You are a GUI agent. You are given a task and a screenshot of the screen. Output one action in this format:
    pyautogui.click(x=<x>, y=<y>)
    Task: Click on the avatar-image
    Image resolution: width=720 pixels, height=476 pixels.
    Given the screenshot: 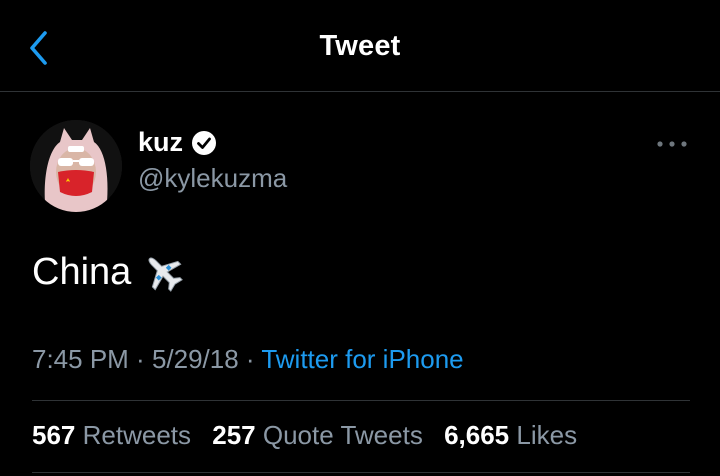 What is the action you would take?
    pyautogui.click(x=76, y=166)
    